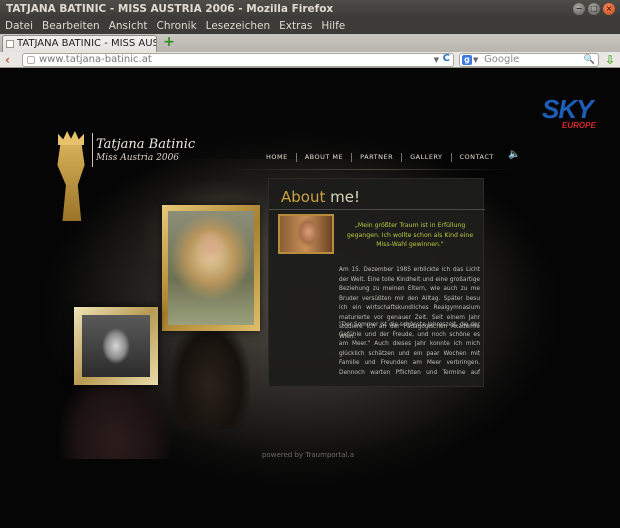  What do you see at coordinates (589, 60) in the screenshot?
I see `search-icon: 🔍` at bounding box center [589, 60].